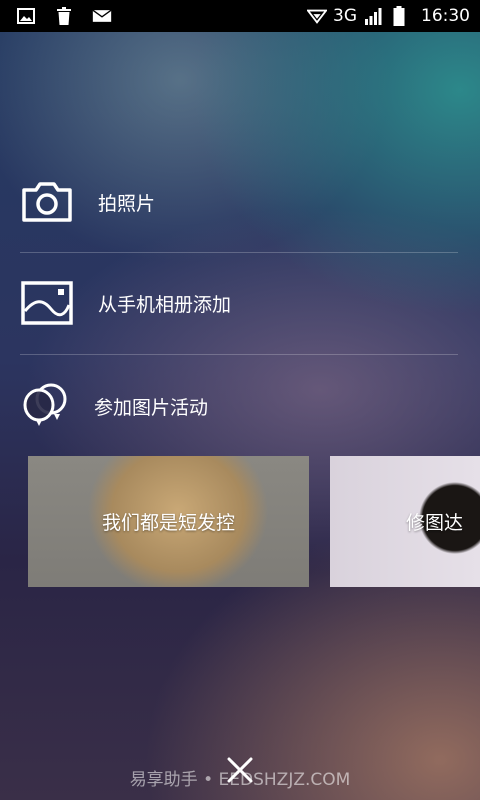 The height and width of the screenshot is (800, 480). I want to click on battery-icon, so click(399, 16).